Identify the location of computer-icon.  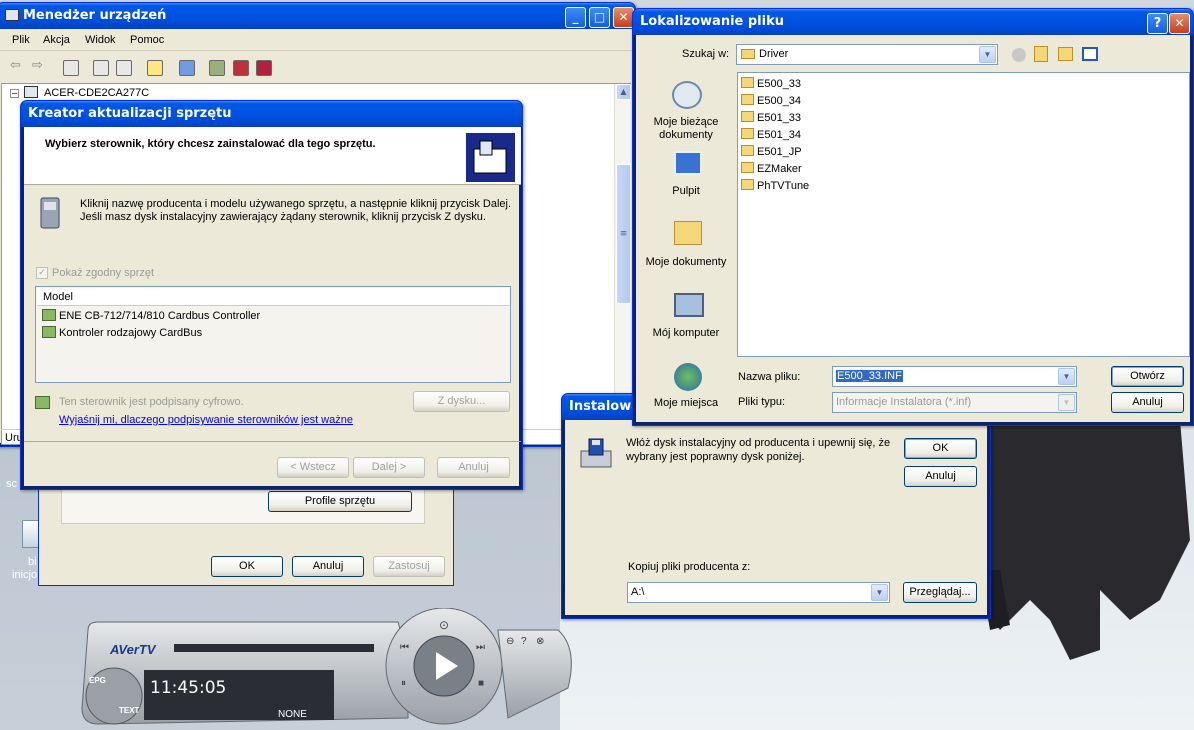
(31, 92).